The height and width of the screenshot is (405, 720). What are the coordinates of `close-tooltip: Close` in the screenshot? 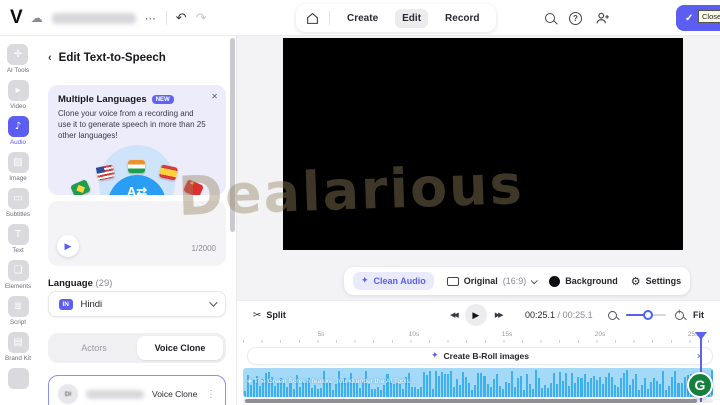 It's located at (709, 16).